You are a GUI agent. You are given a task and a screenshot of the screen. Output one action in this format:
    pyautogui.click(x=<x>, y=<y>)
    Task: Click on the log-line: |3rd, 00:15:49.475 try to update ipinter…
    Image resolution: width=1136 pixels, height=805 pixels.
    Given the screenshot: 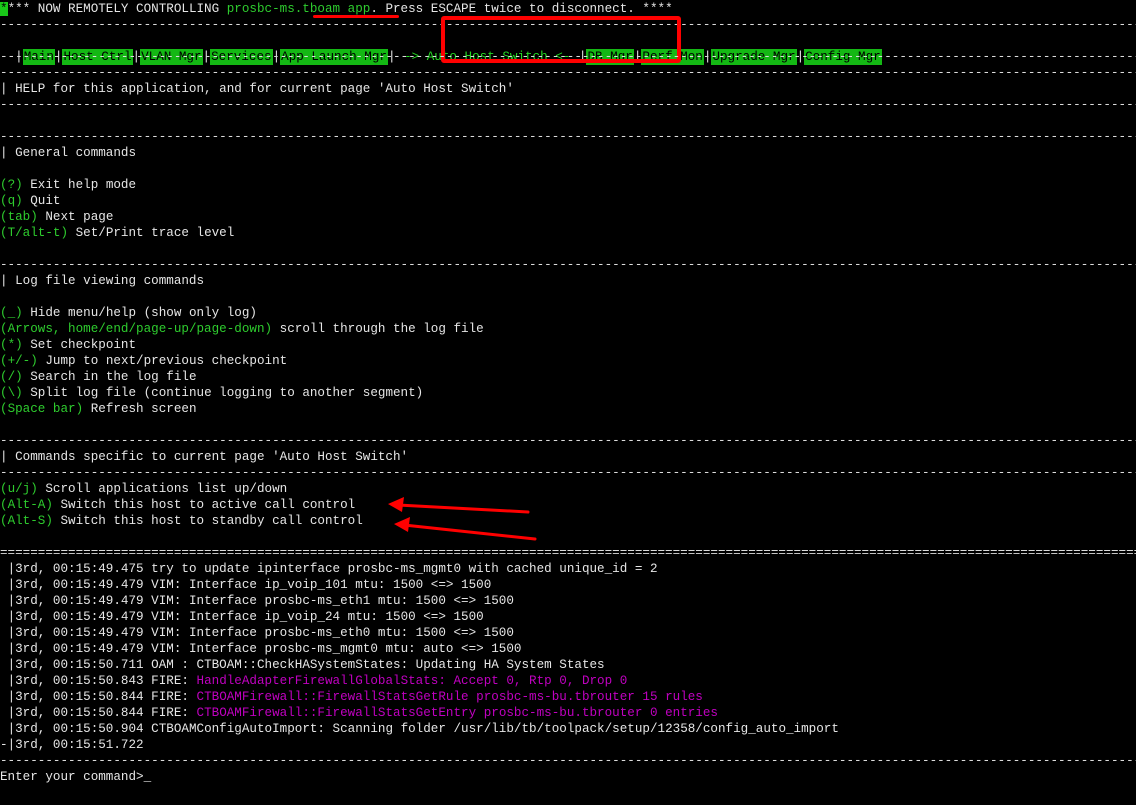 What is the action you would take?
    pyautogui.click(x=332, y=569)
    